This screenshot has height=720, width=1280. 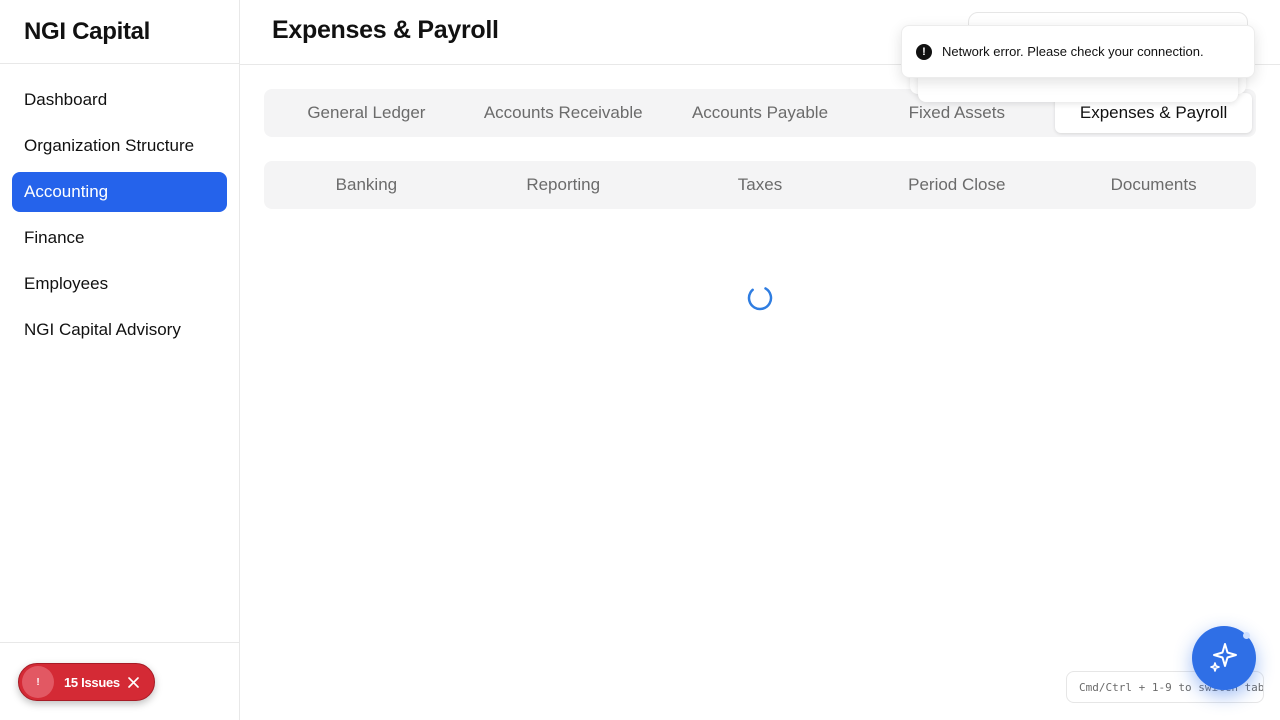 What do you see at coordinates (924, 51) in the screenshot?
I see `exclamation-icon: !` at bounding box center [924, 51].